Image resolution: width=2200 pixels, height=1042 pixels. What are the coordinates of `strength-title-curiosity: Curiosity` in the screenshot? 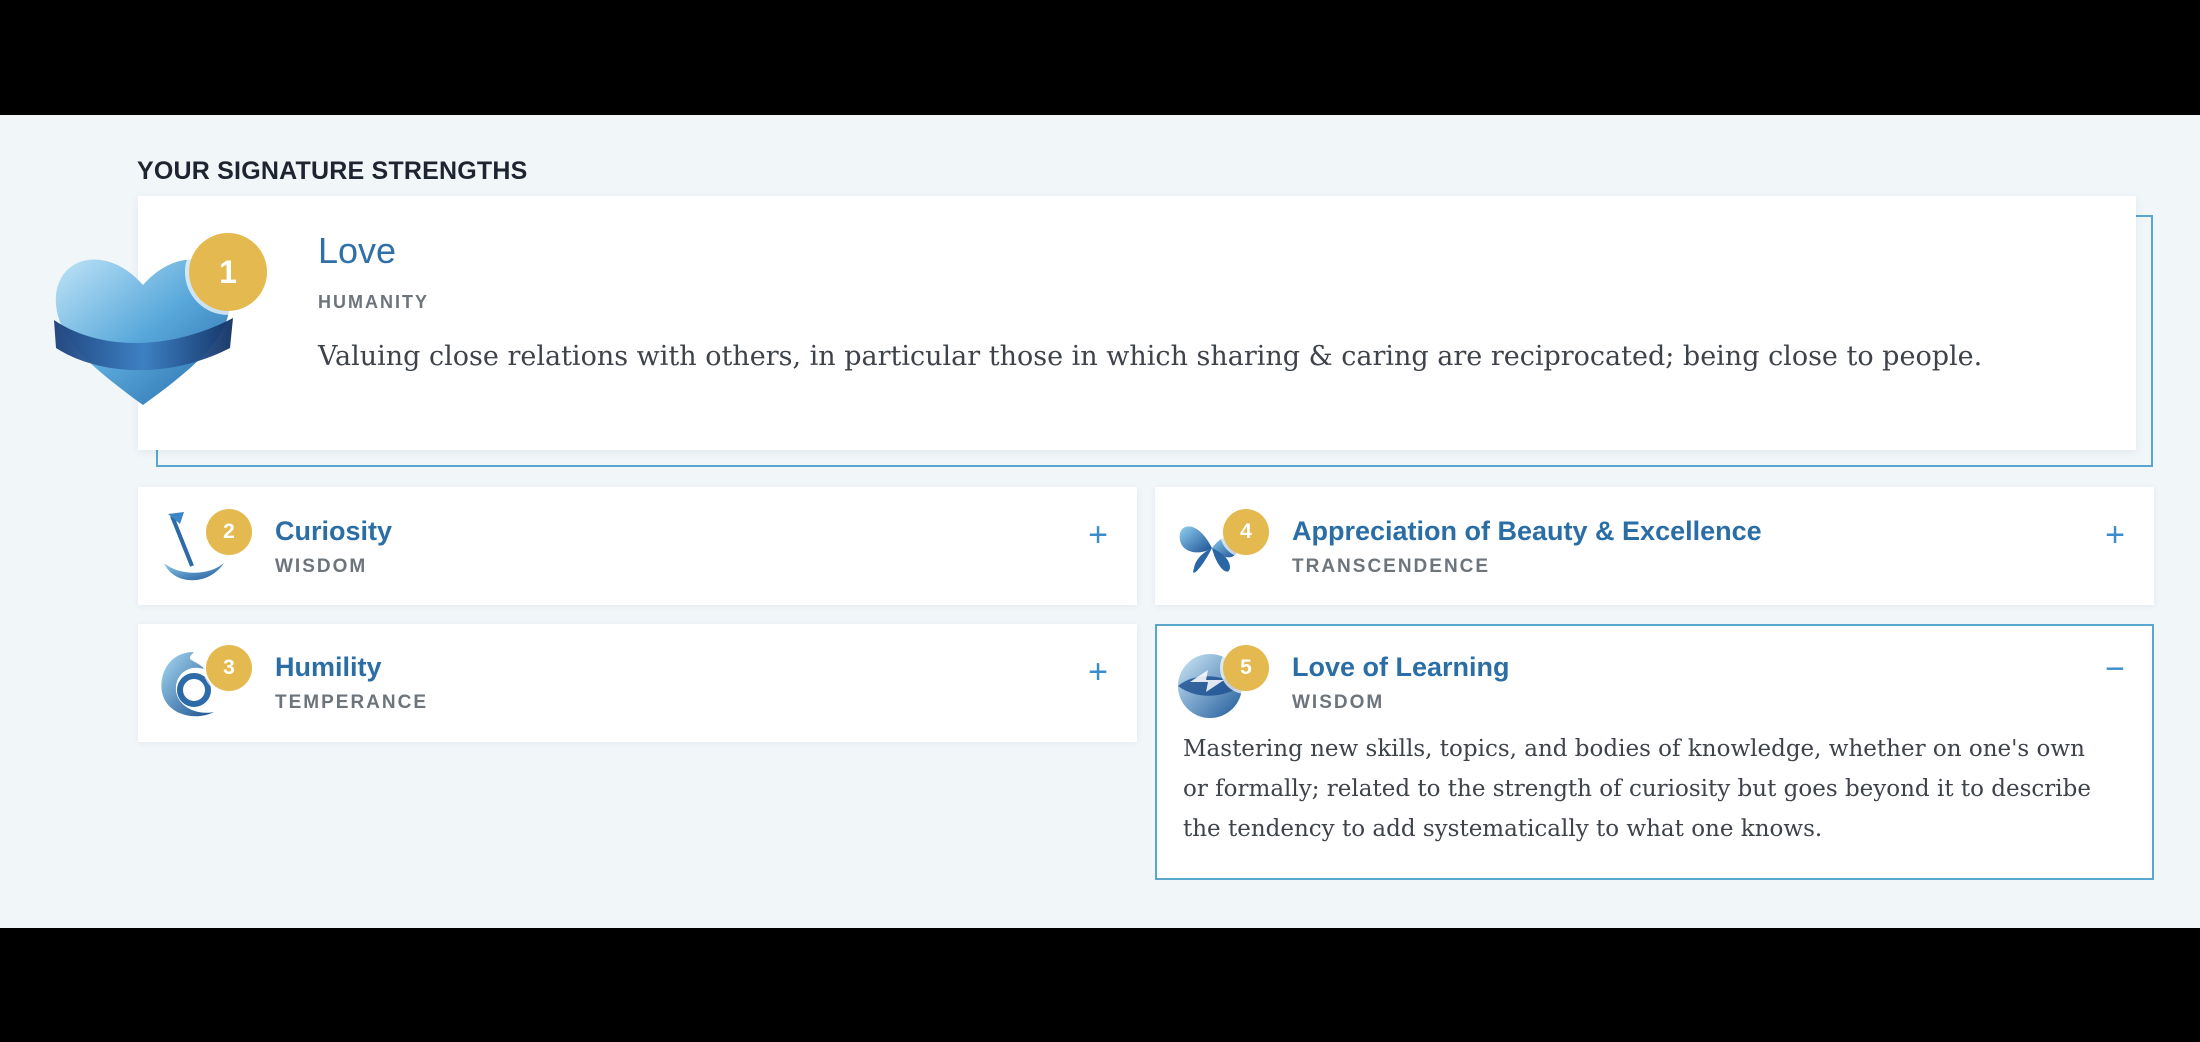 It's located at (334, 531).